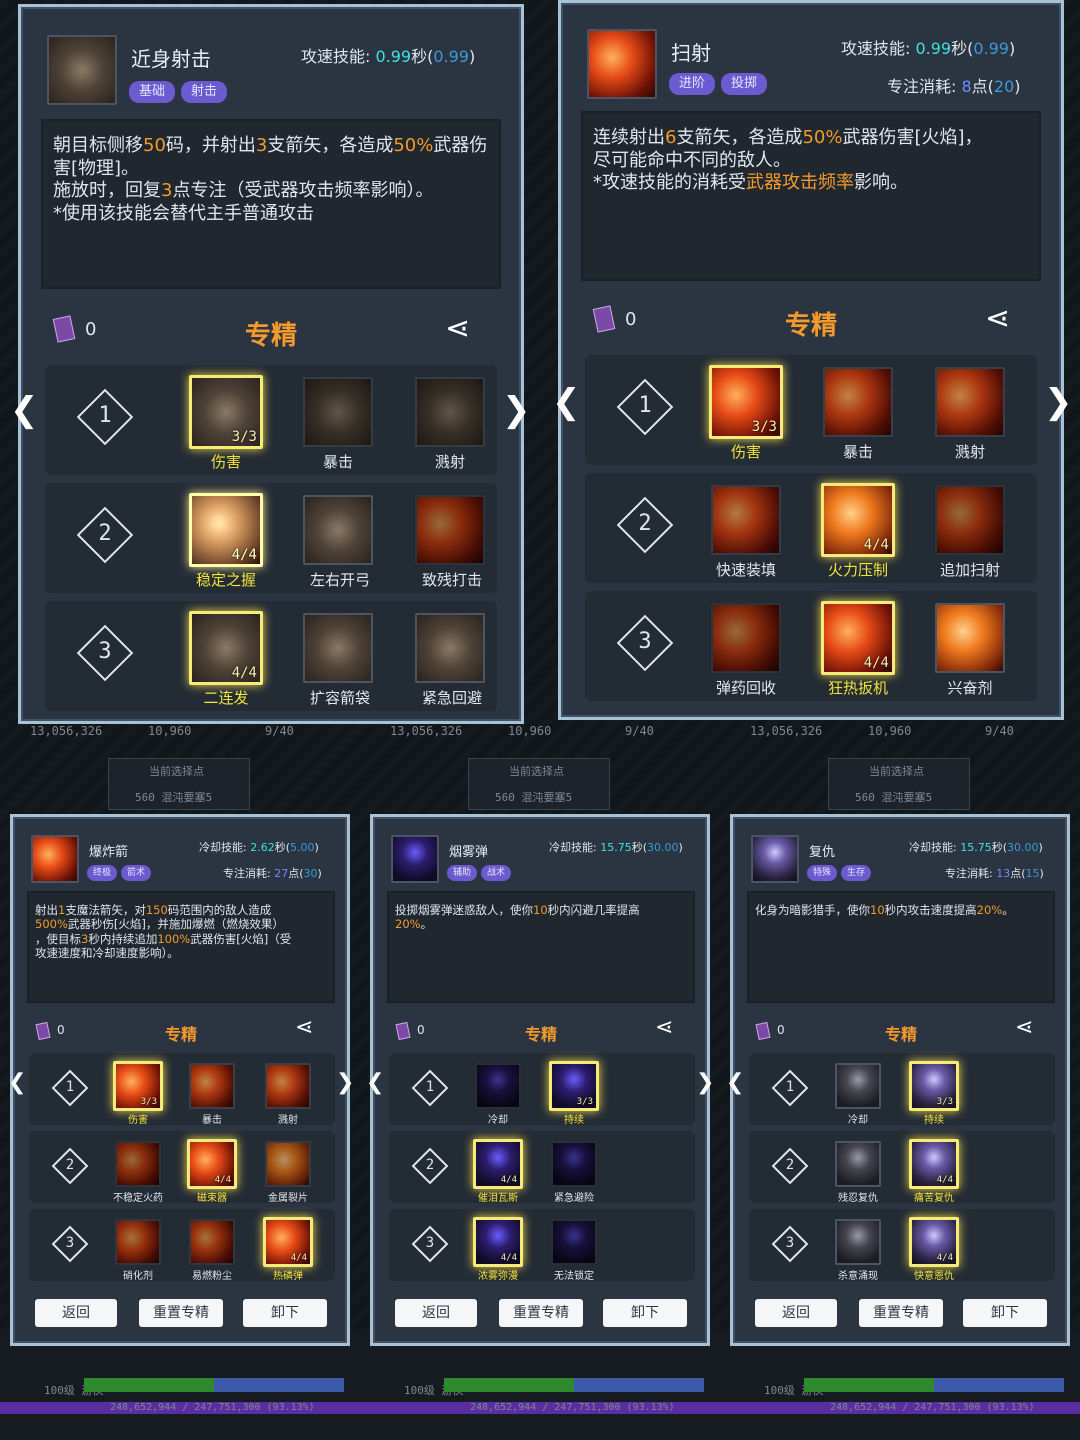 The width and height of the screenshot is (1080, 1440). Describe the element at coordinates (746, 638) in the screenshot. I see `spec-option-ammo-recovery` at that location.